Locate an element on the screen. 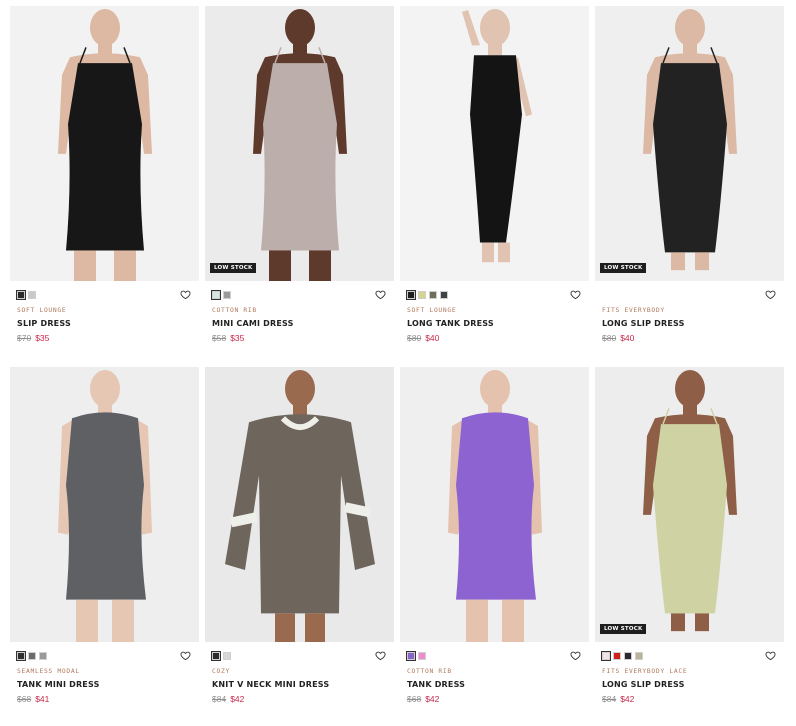  price: $58 $35 is located at coordinates (300, 338).